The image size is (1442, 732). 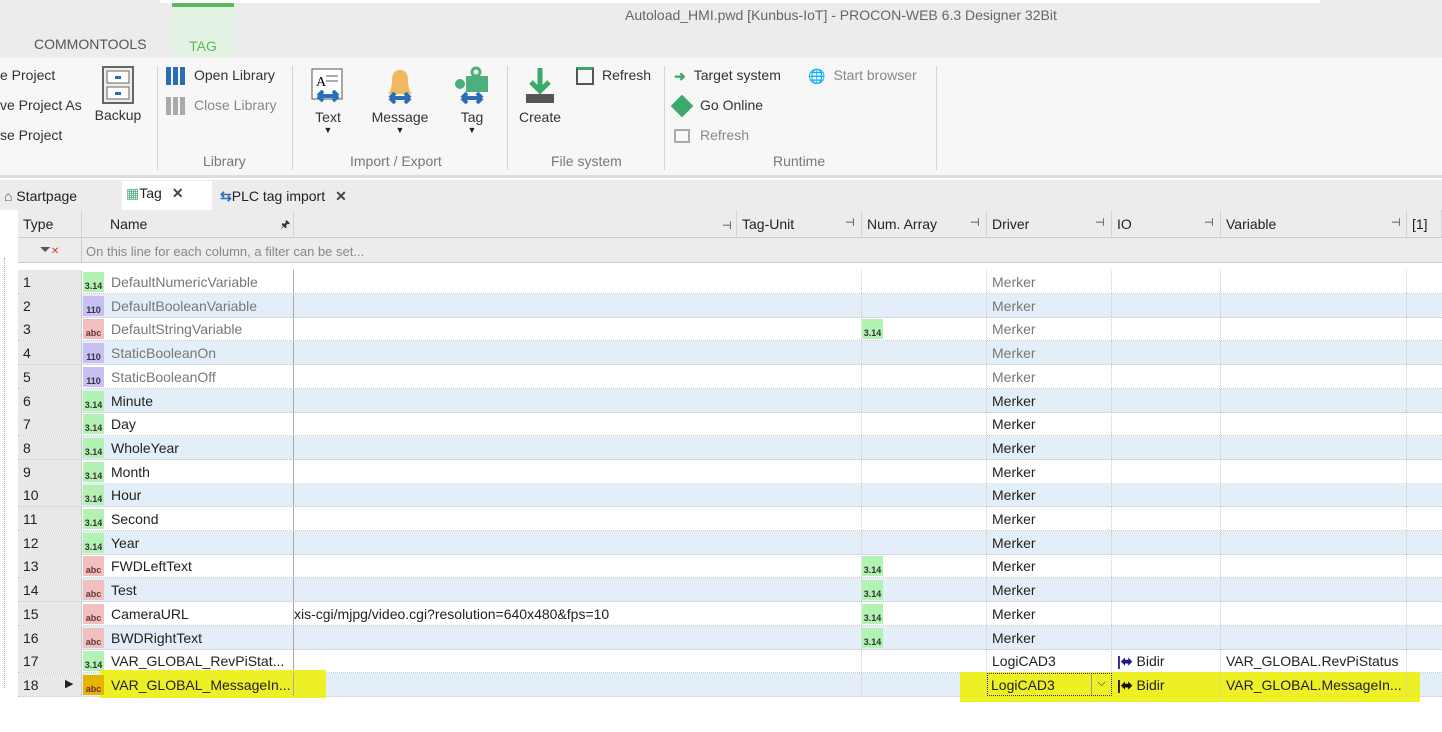 I want to click on row-number: 11, so click(x=50, y=518).